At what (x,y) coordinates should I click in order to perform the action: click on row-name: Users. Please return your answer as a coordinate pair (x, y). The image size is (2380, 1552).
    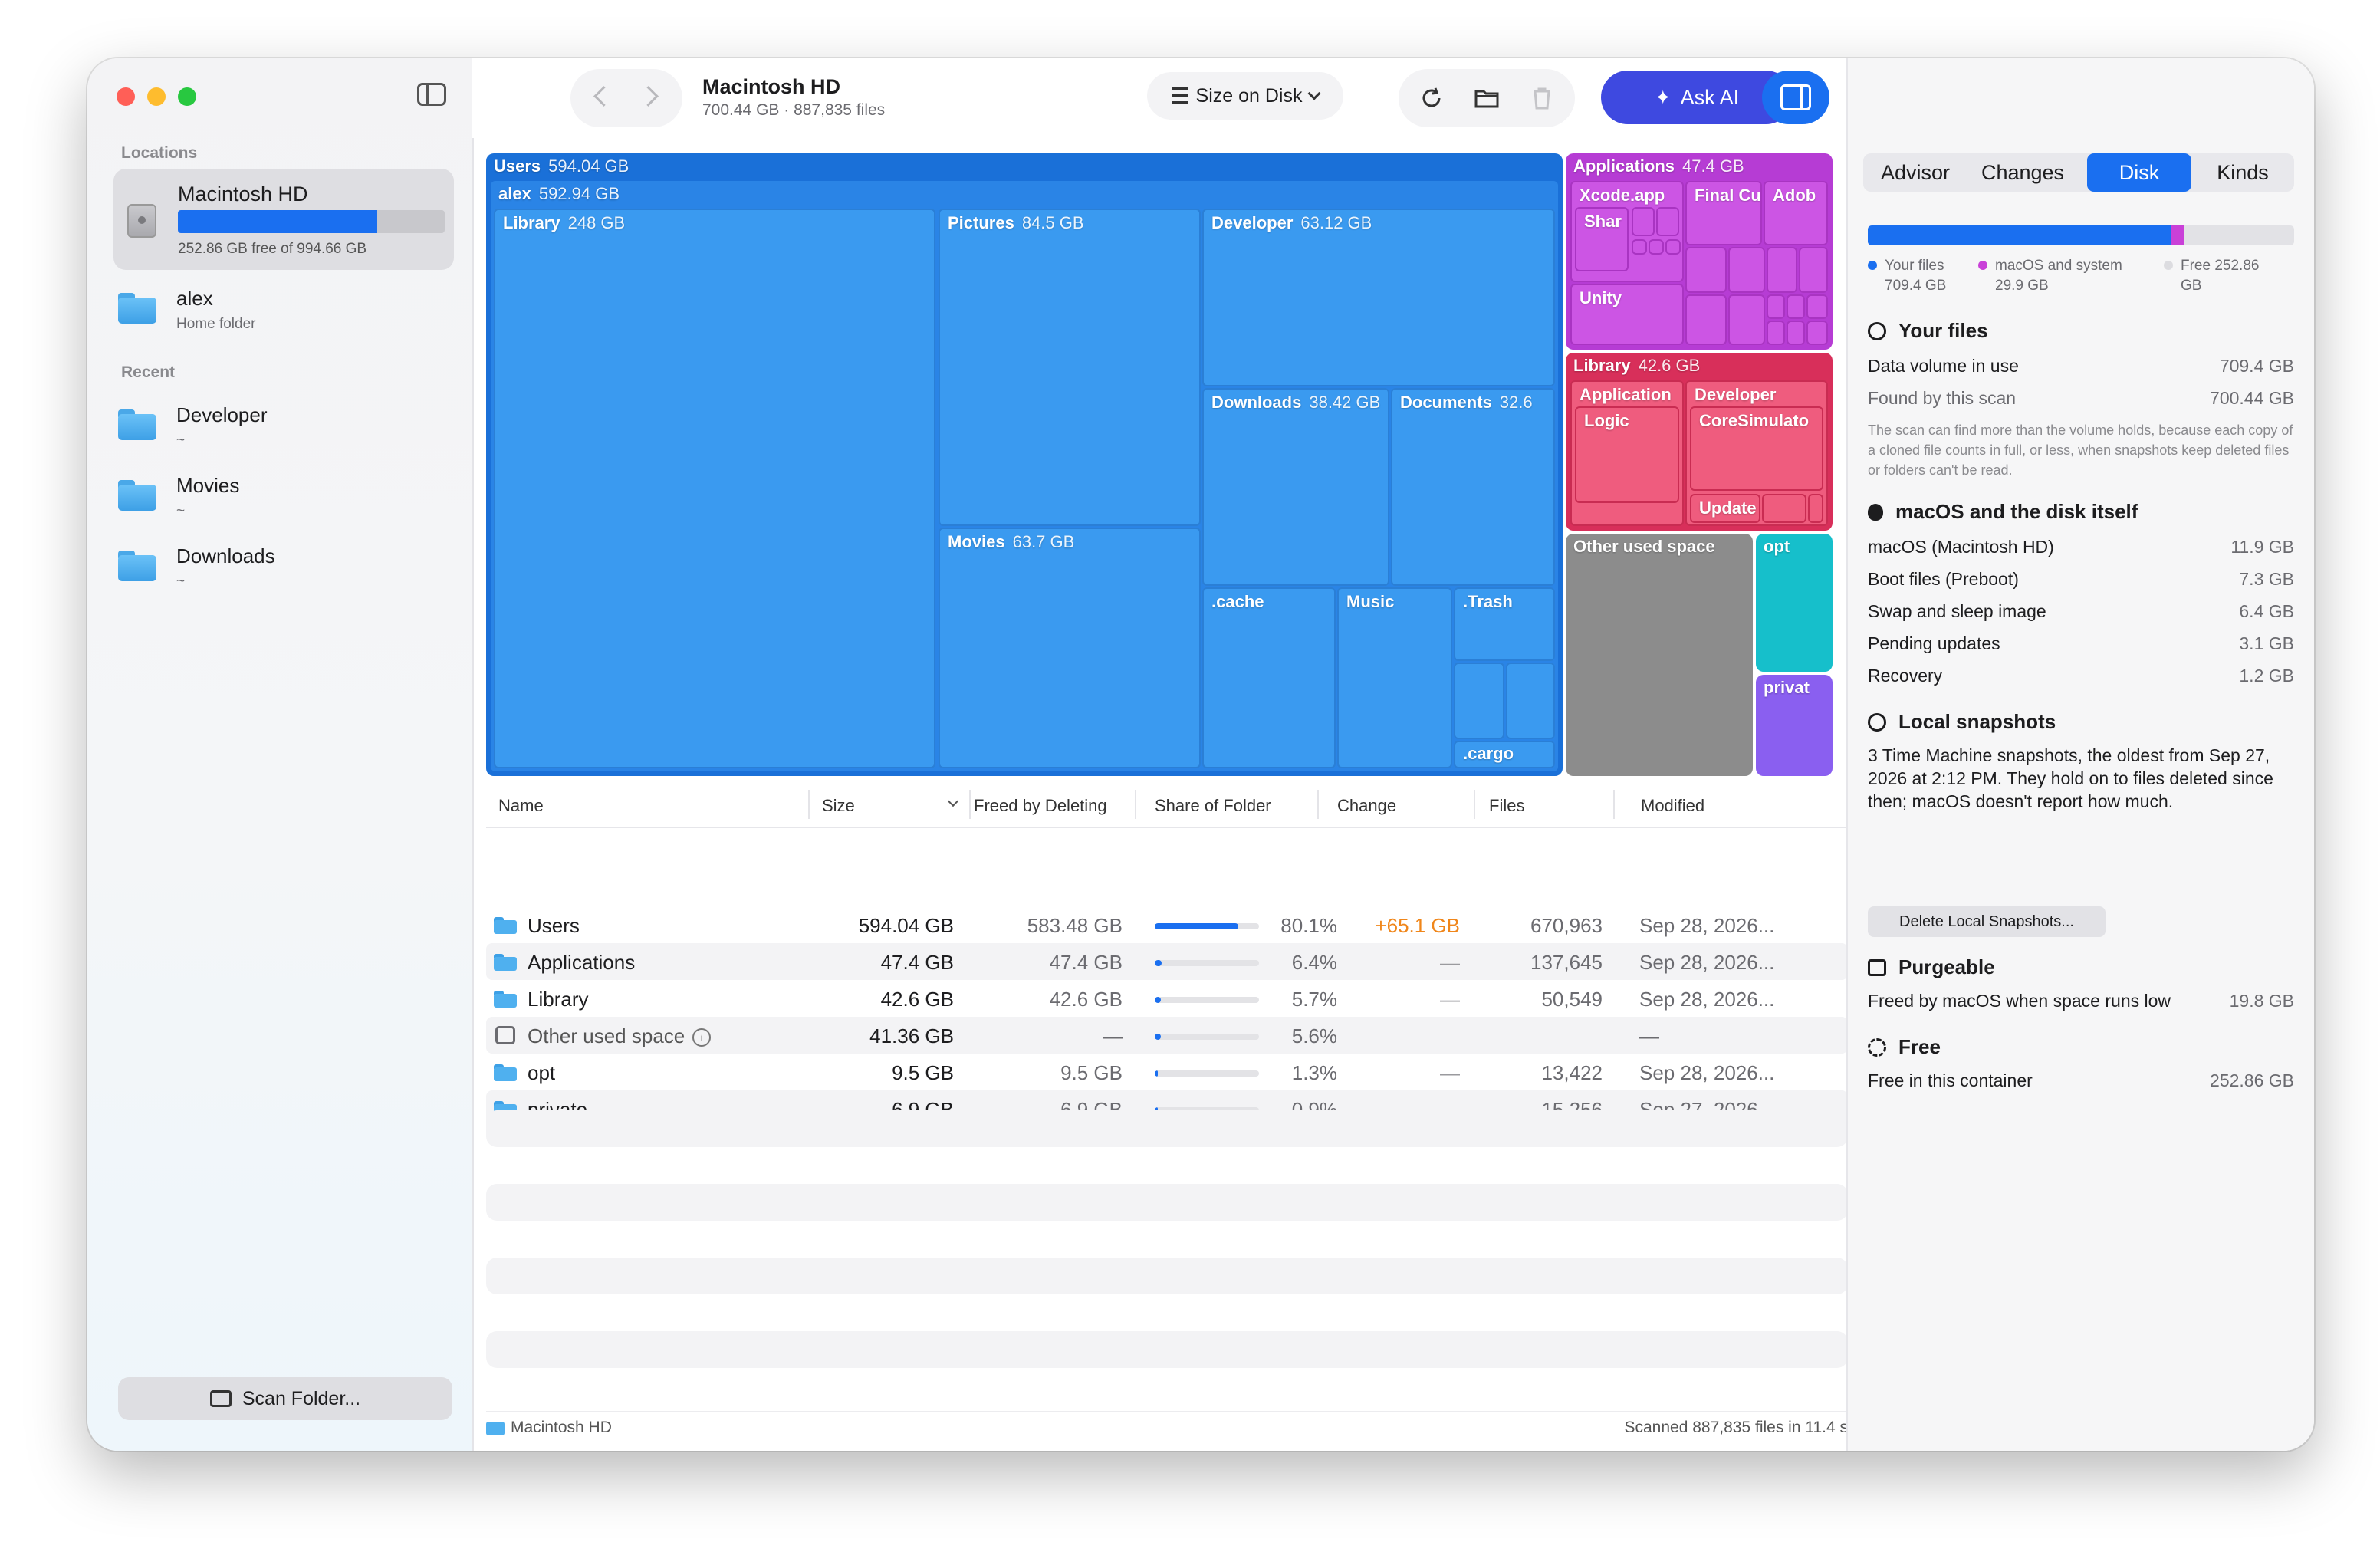
    Looking at the image, I should click on (554, 925).